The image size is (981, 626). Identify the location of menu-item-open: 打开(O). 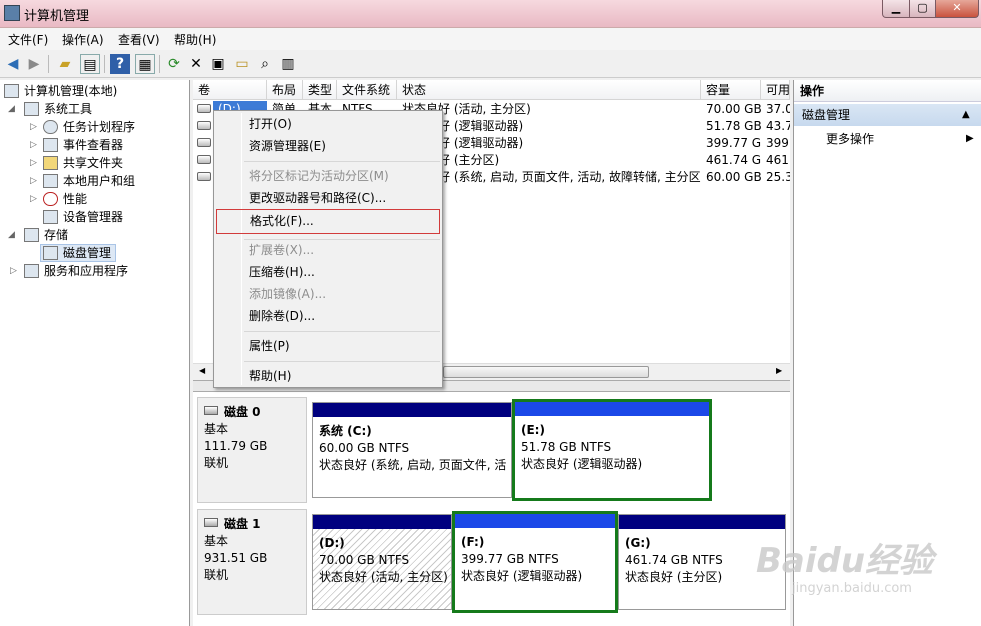
(328, 124).